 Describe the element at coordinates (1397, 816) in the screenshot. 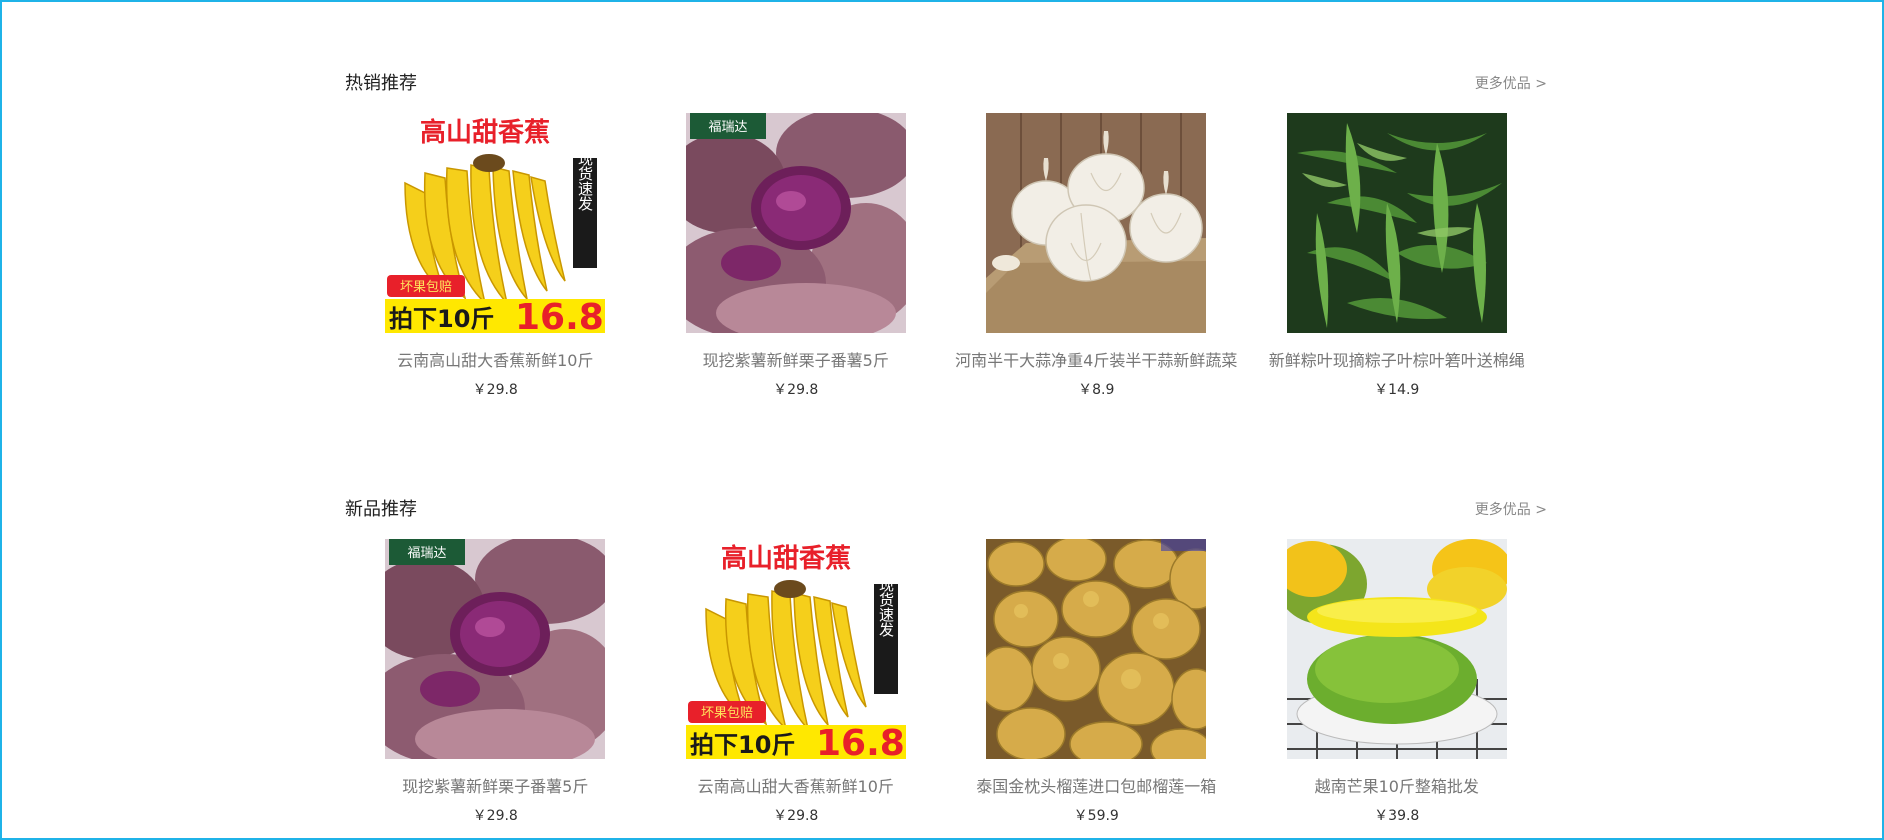

I see `product-price: ￥39.8` at that location.